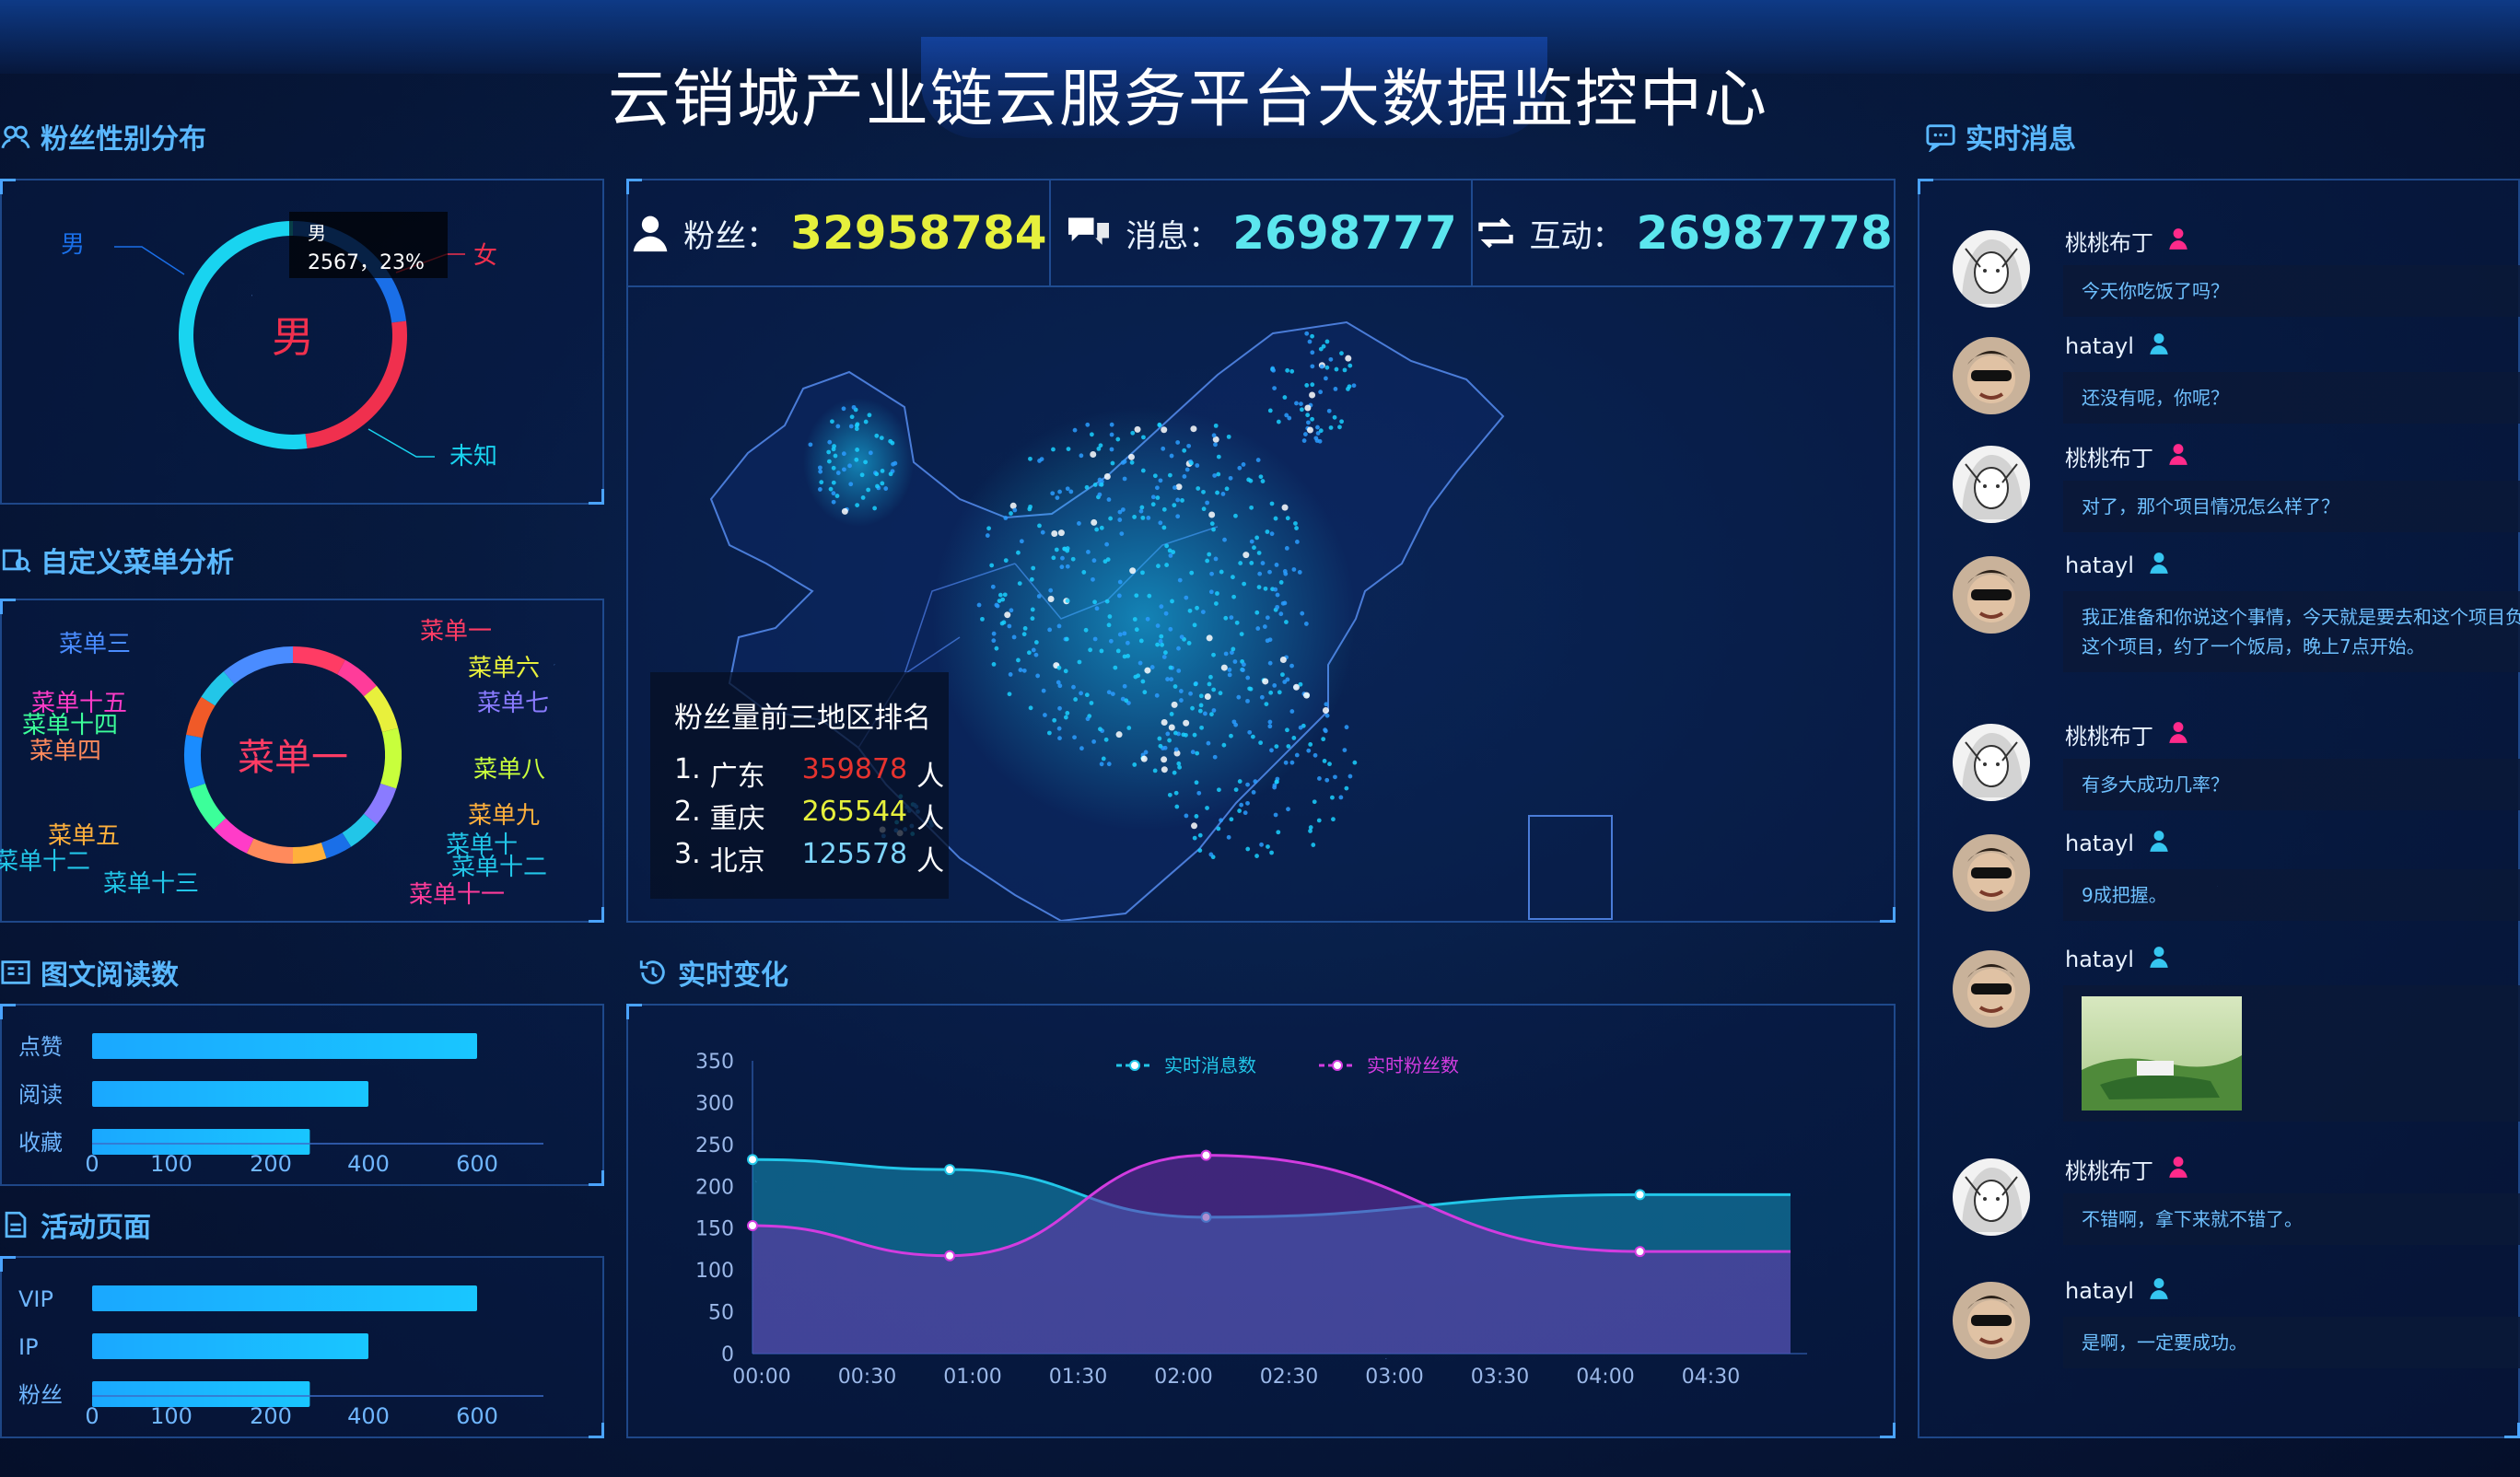  I want to click on stat-fans-value: 32958784, so click(918, 233).